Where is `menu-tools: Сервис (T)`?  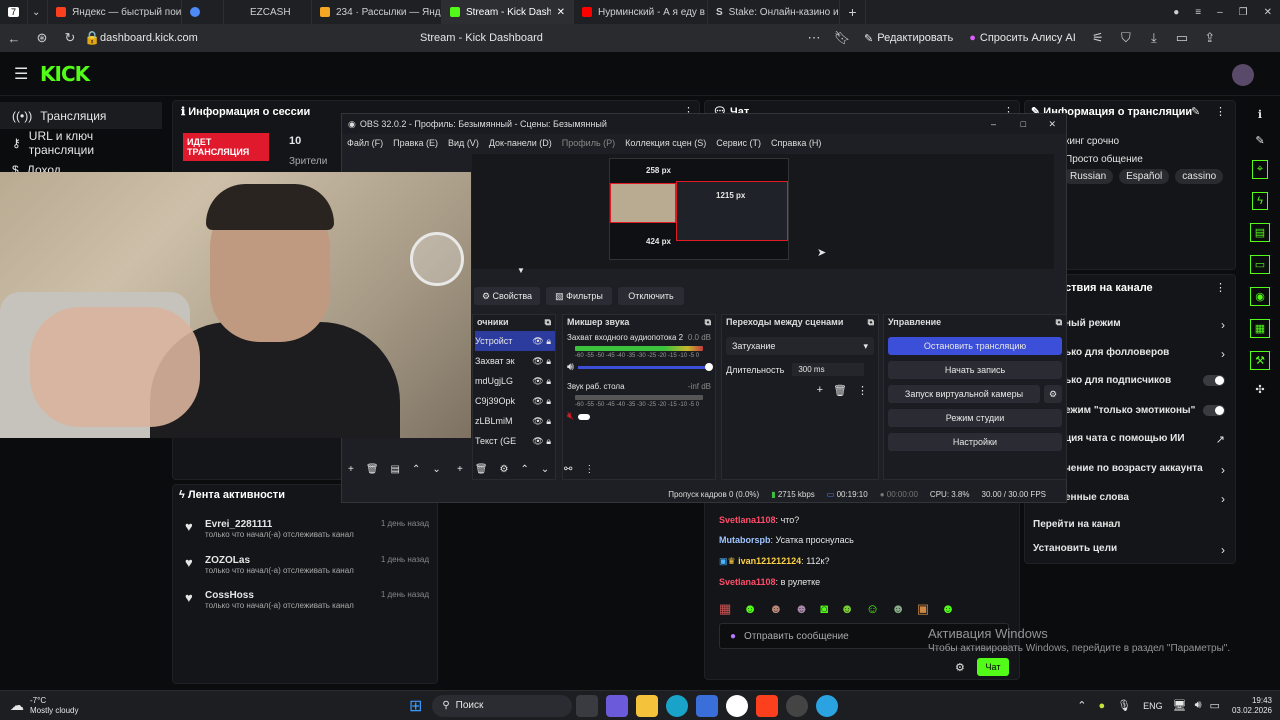 menu-tools: Сервис (T) is located at coordinates (738, 143).